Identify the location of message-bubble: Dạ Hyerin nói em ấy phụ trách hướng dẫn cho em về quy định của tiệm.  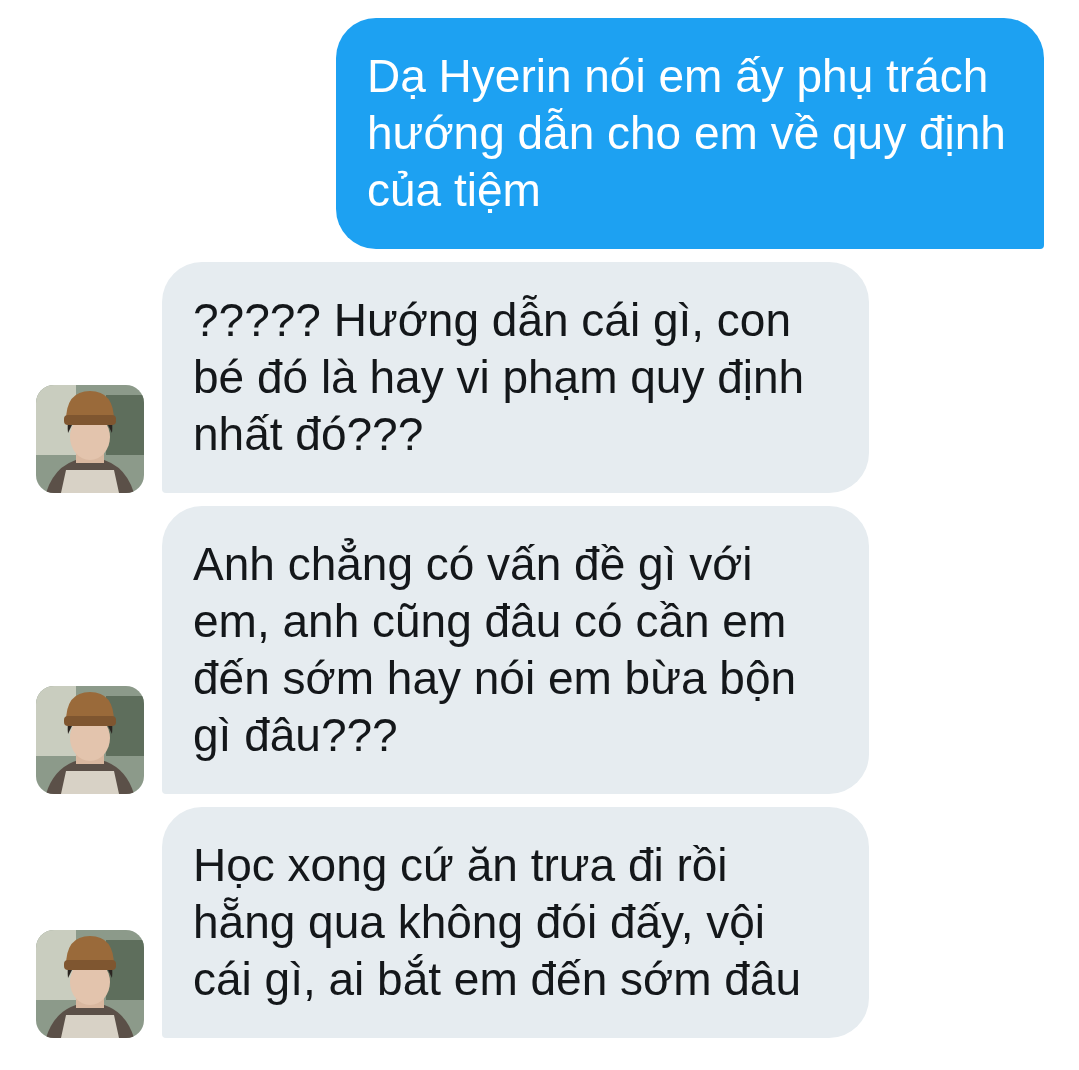
(690, 133).